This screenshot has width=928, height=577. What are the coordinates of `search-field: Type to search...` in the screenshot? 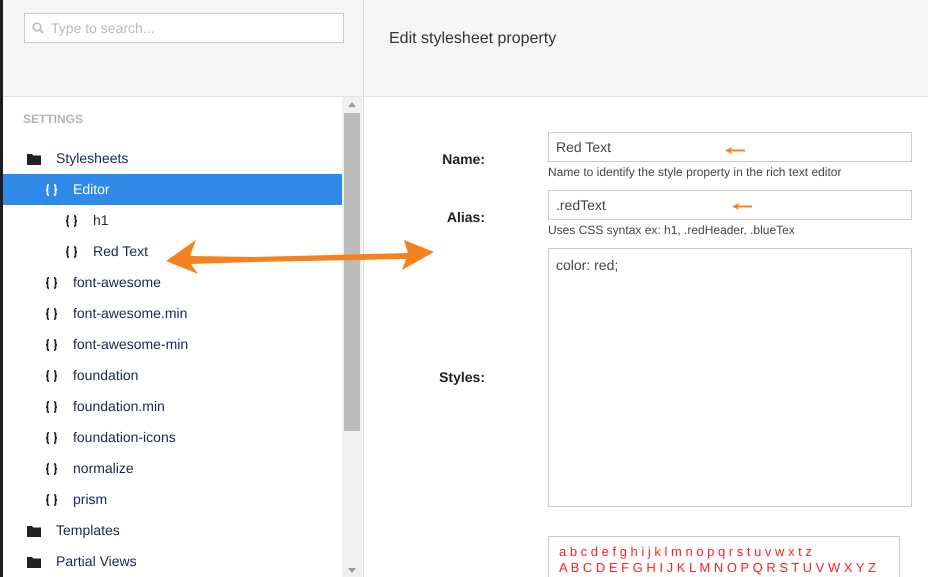 It's located at (184, 28).